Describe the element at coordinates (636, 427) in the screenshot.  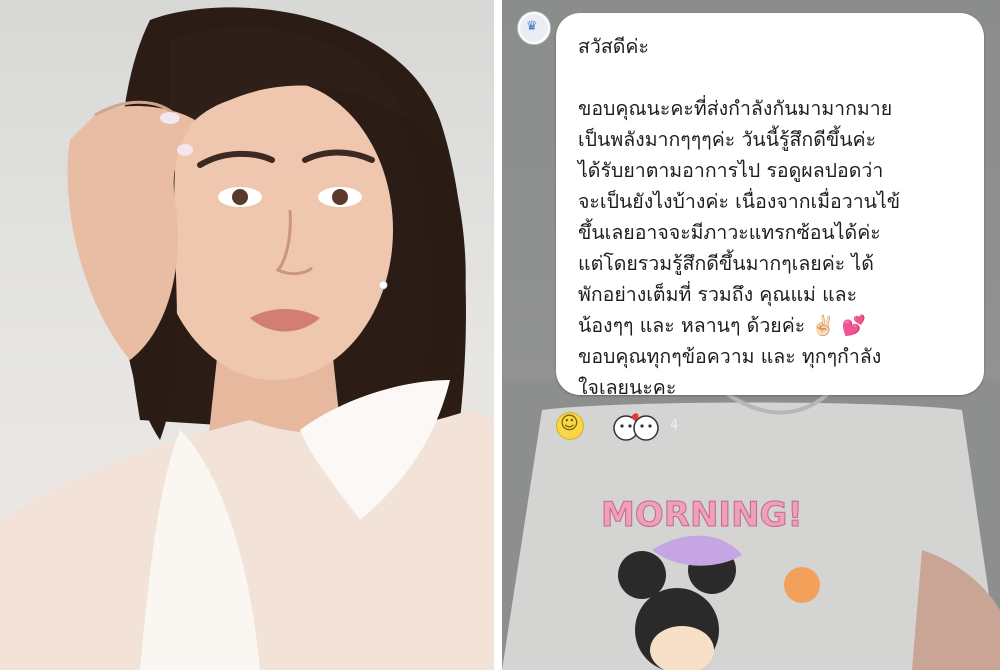
I see `kissing-faces-sticker-icon` at that location.